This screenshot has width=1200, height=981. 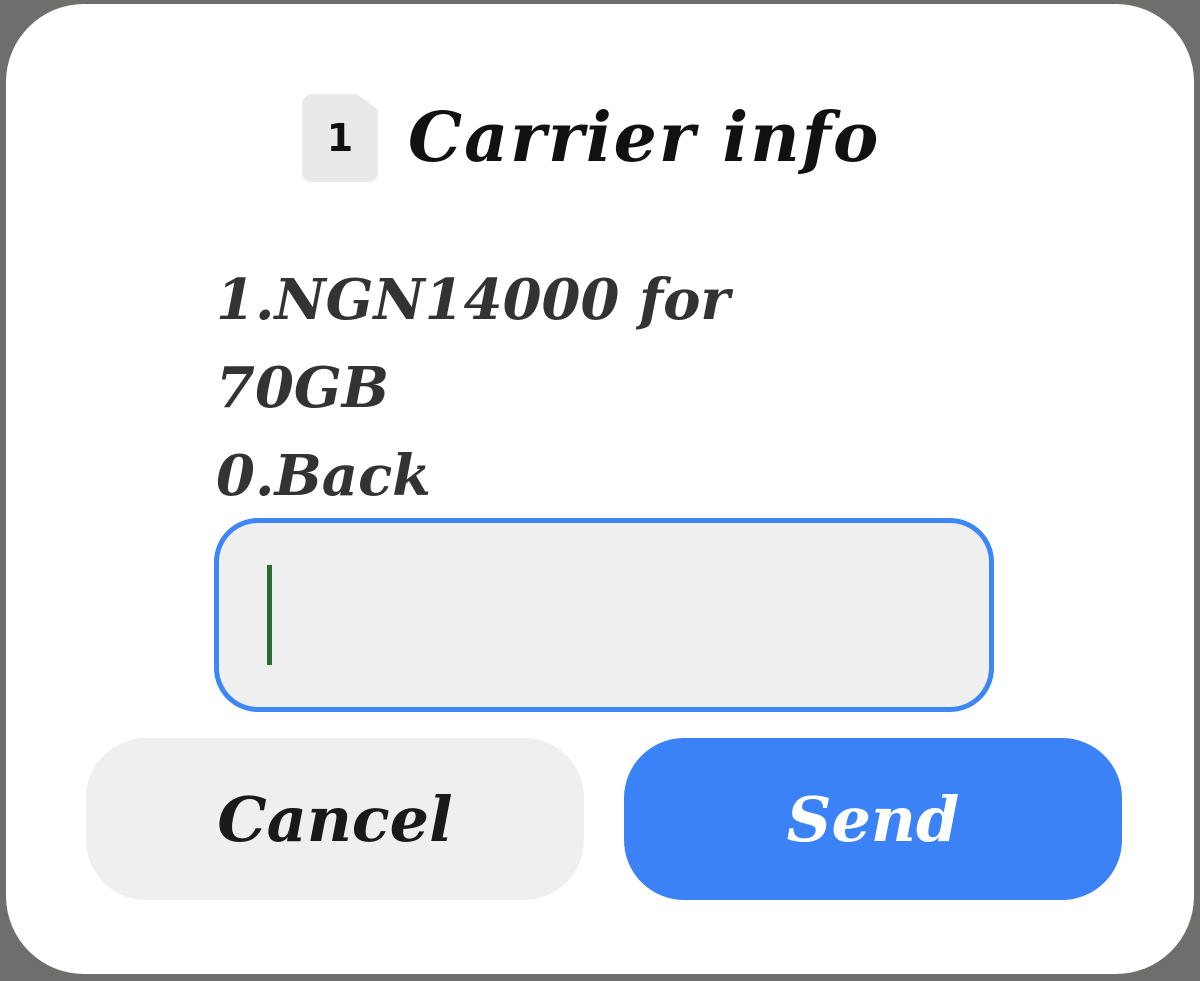 I want to click on dialog-title: Carrier info, so click(x=644, y=138).